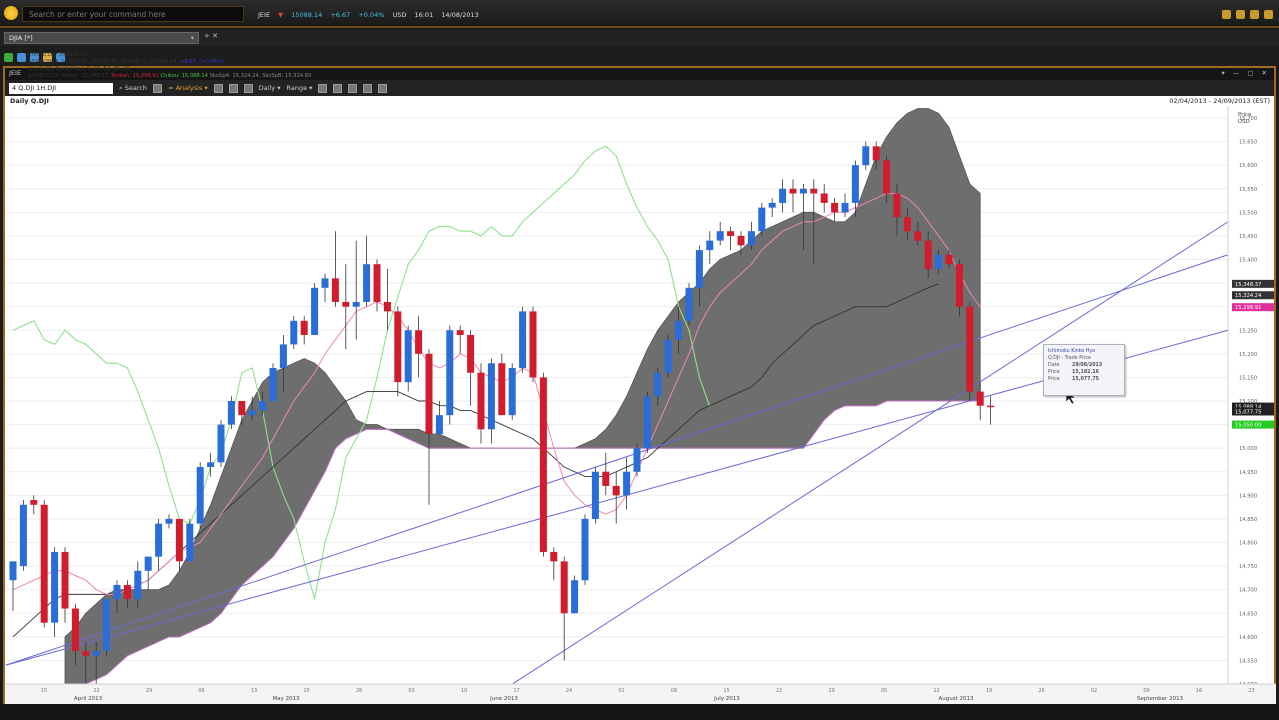  Describe the element at coordinates (1086, 372) in the screenshot. I see `tooltip-value: 15,182.16` at that location.